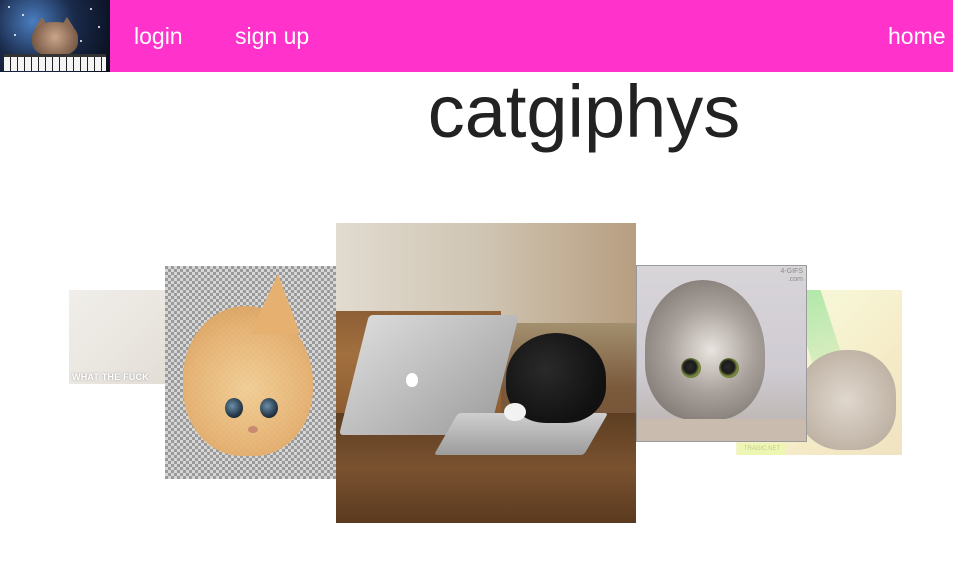 The width and height of the screenshot is (953, 583). What do you see at coordinates (275, 304) in the screenshot?
I see `cat-ear` at bounding box center [275, 304].